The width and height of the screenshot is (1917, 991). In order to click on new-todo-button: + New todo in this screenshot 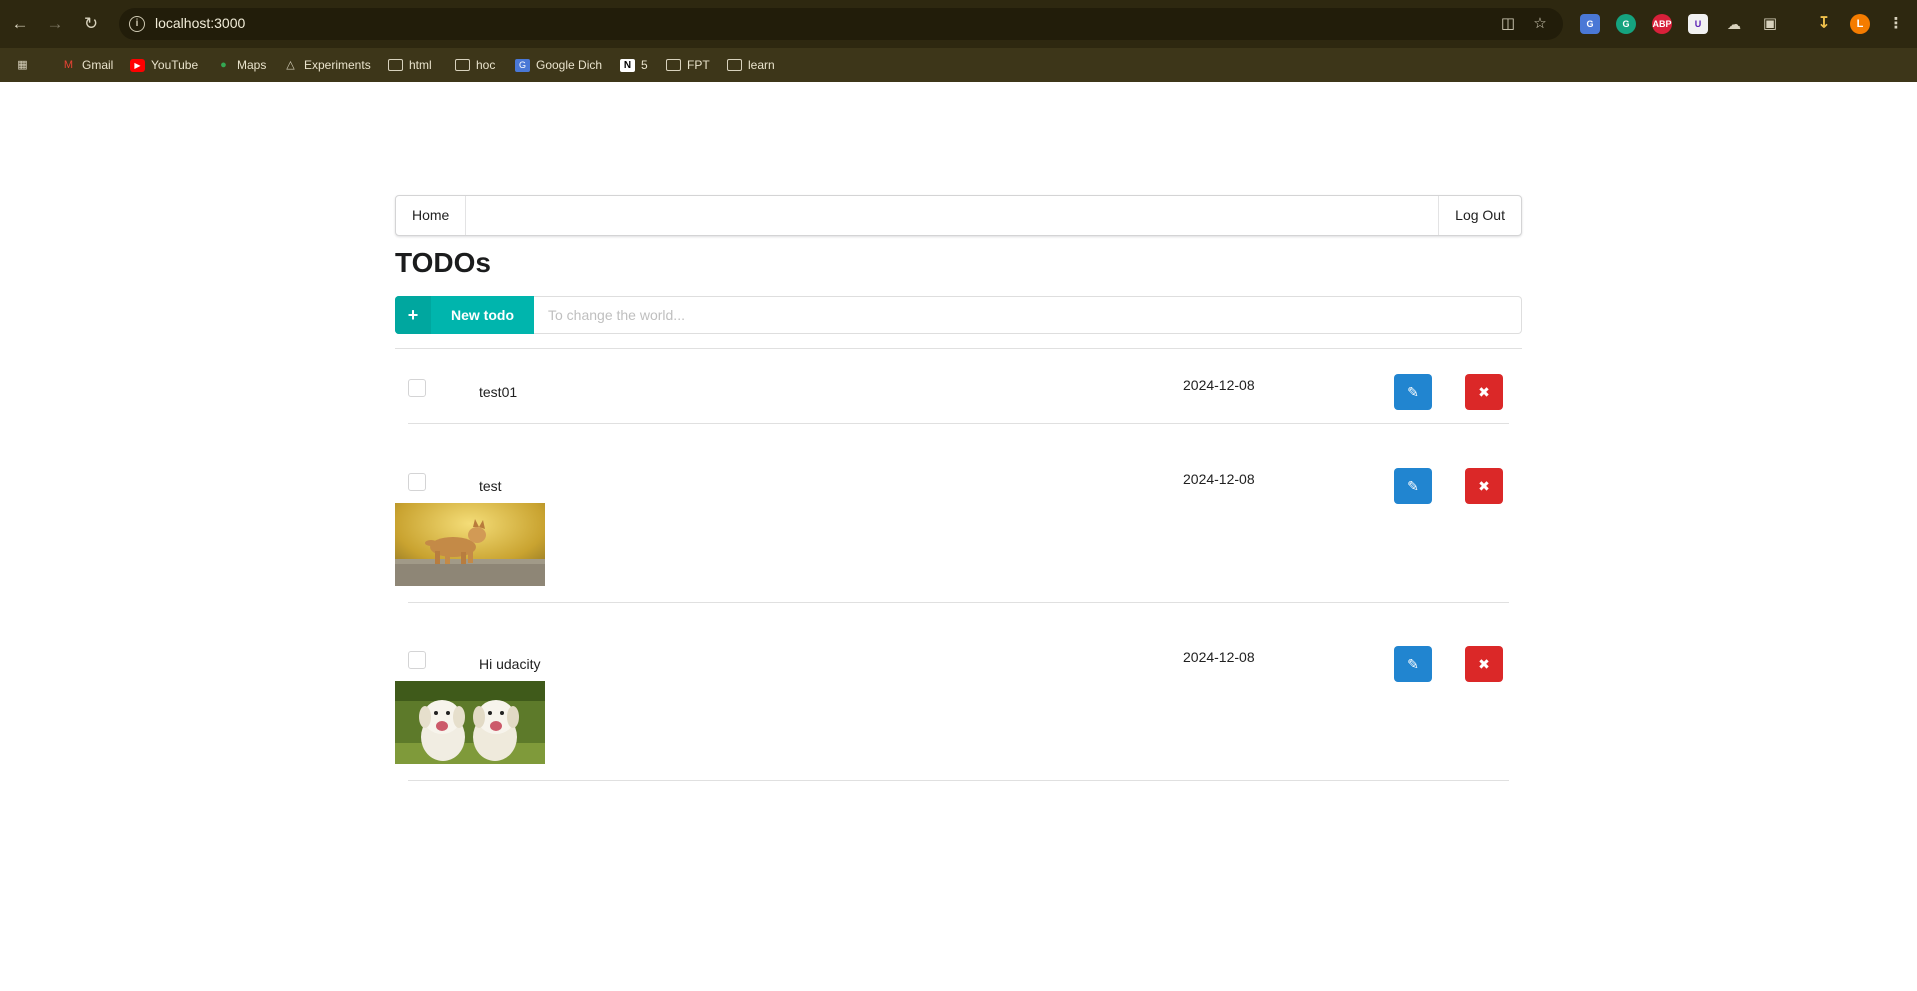, I will do `click(464, 315)`.